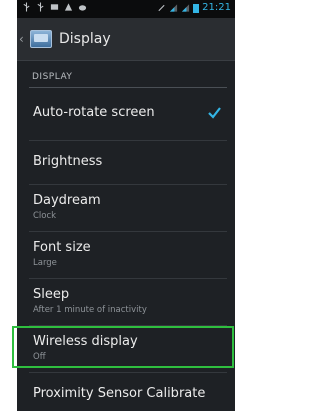 The image size is (320, 411). Describe the element at coordinates (123, 347) in the screenshot. I see `wireless-display-highlight-box` at that location.